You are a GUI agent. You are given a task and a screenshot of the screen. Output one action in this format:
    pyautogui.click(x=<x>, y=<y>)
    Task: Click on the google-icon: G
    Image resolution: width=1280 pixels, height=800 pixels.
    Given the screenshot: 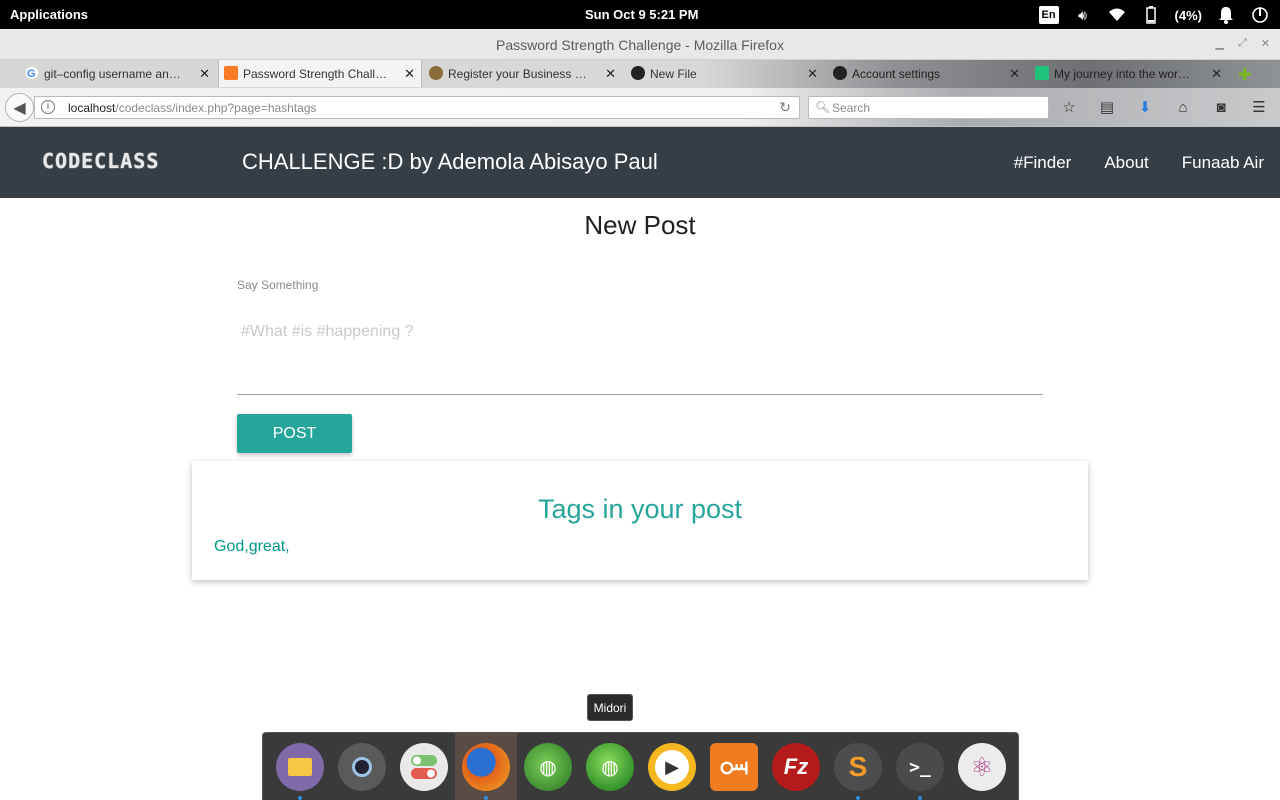 What is the action you would take?
    pyautogui.click(x=32, y=73)
    